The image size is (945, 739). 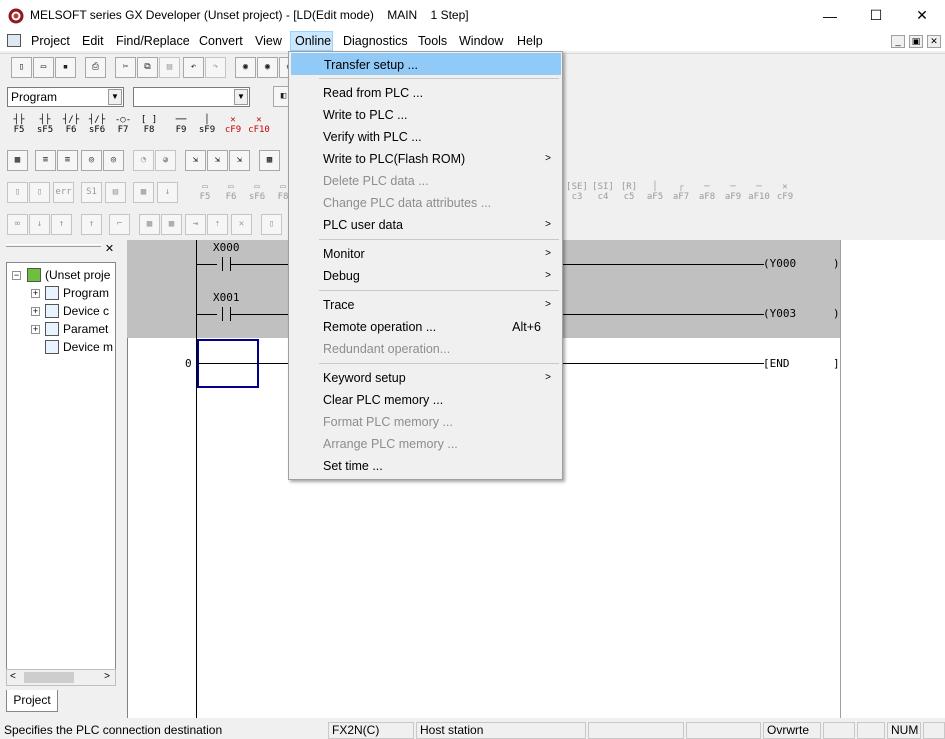 What do you see at coordinates (149, 125) in the screenshot?
I see `application-instruction-key: [ ] F8` at bounding box center [149, 125].